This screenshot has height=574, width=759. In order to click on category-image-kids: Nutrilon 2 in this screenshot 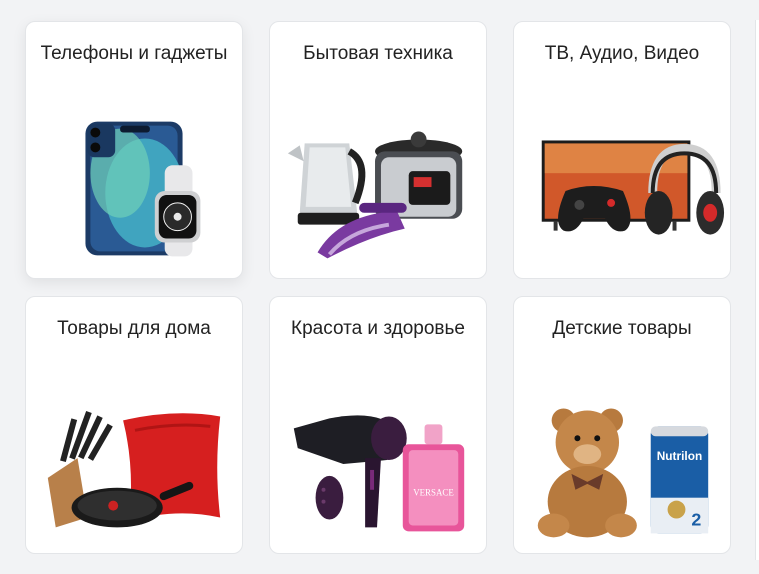, I will do `click(622, 465)`.